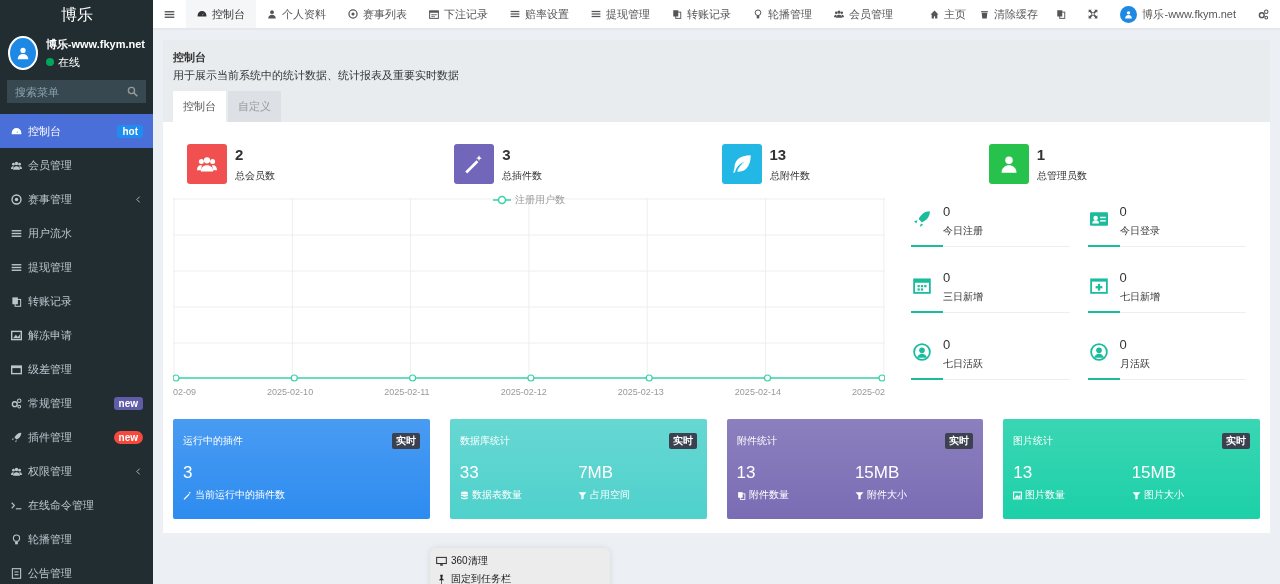 The image size is (1280, 584). Describe the element at coordinates (132, 91) in the screenshot. I see `search-icon` at that location.